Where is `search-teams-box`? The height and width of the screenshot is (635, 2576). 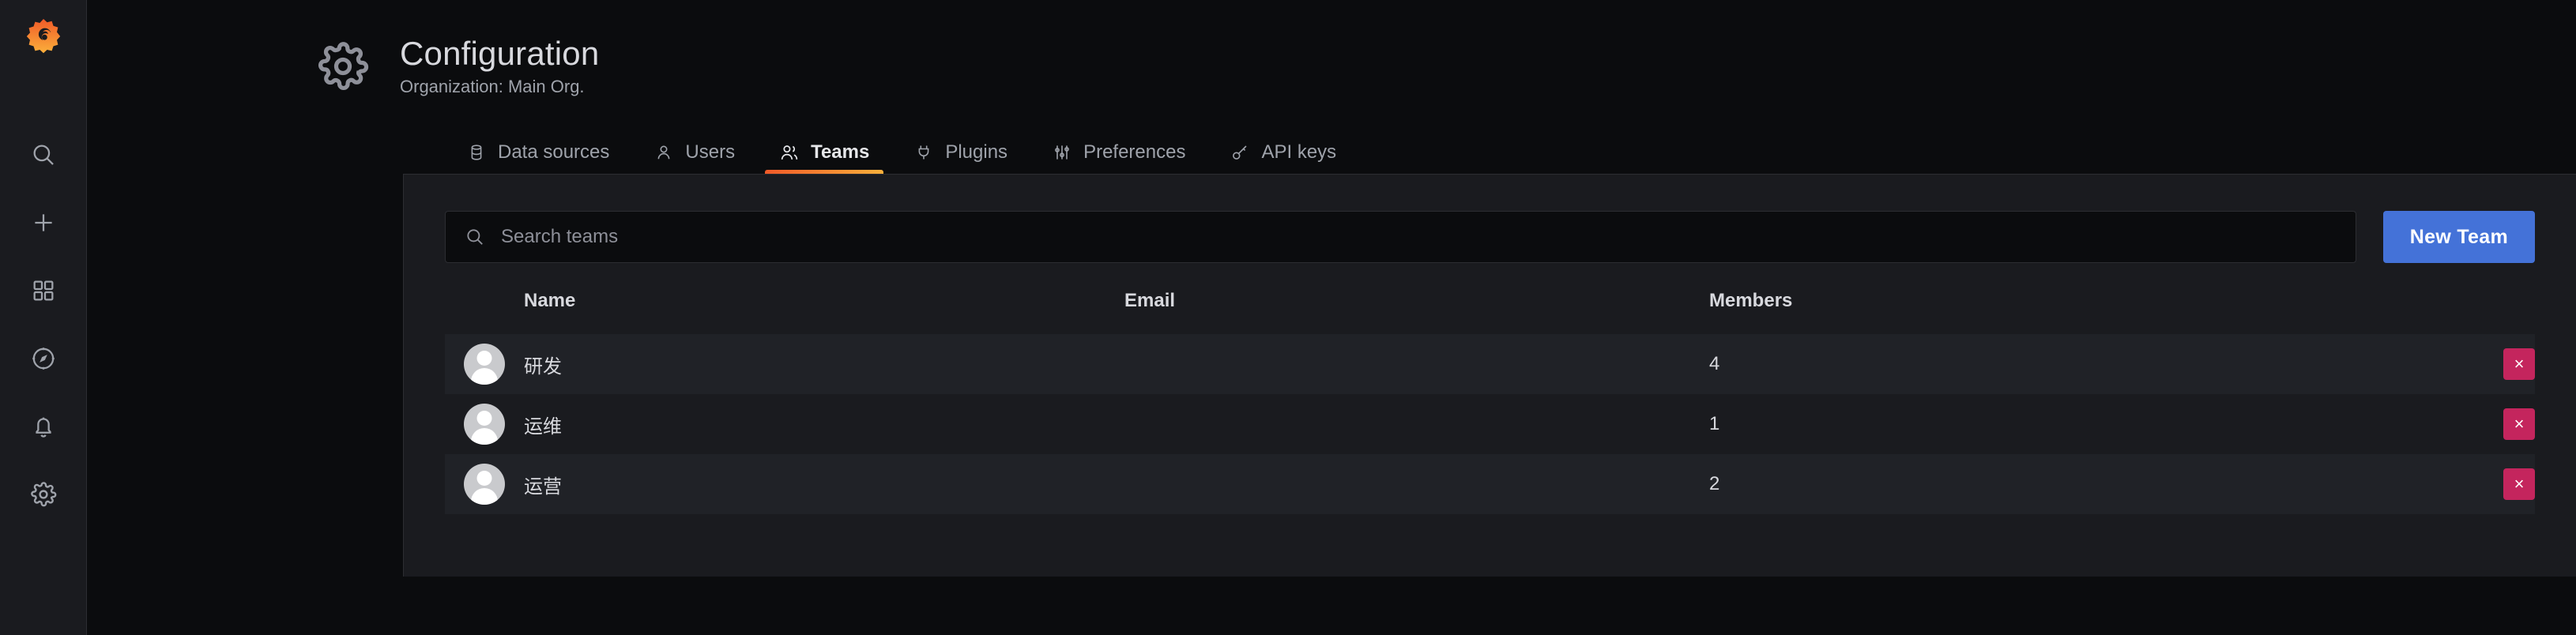
search-teams-box is located at coordinates (1400, 238).